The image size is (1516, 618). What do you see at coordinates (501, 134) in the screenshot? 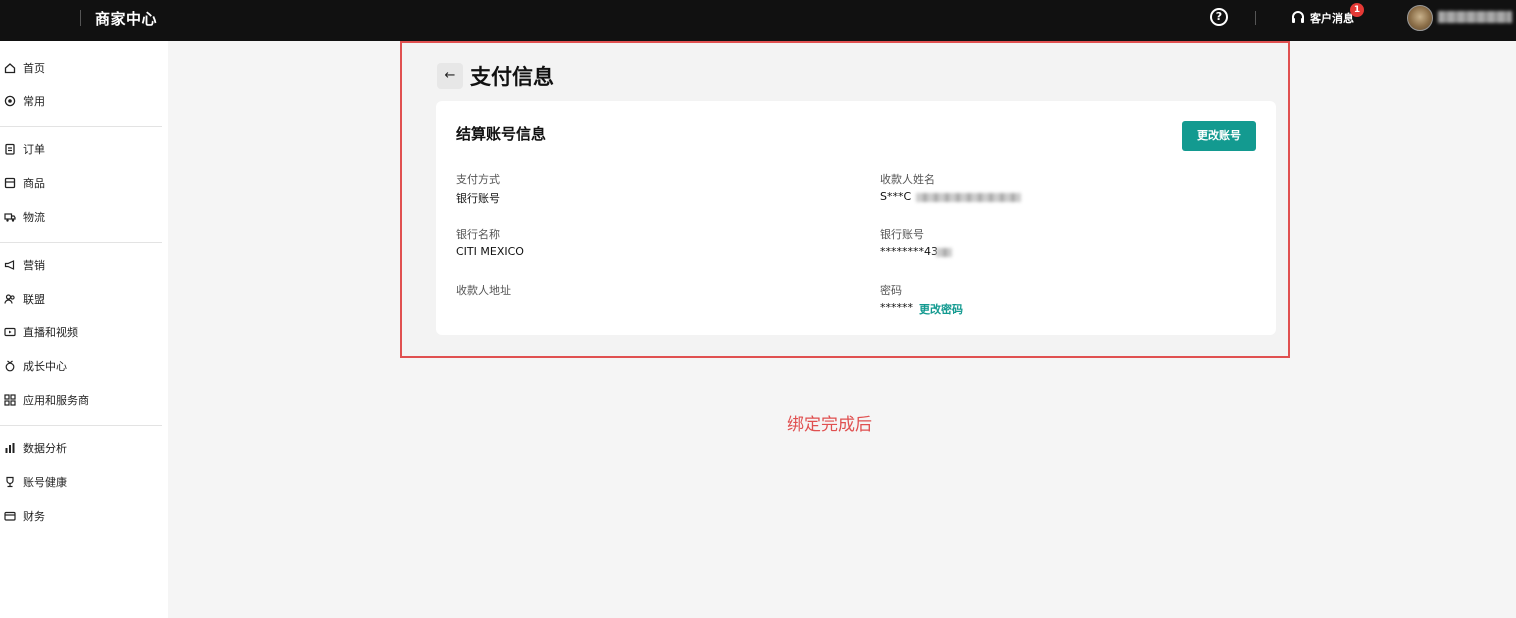
I see `card-title: 结算账号信息` at bounding box center [501, 134].